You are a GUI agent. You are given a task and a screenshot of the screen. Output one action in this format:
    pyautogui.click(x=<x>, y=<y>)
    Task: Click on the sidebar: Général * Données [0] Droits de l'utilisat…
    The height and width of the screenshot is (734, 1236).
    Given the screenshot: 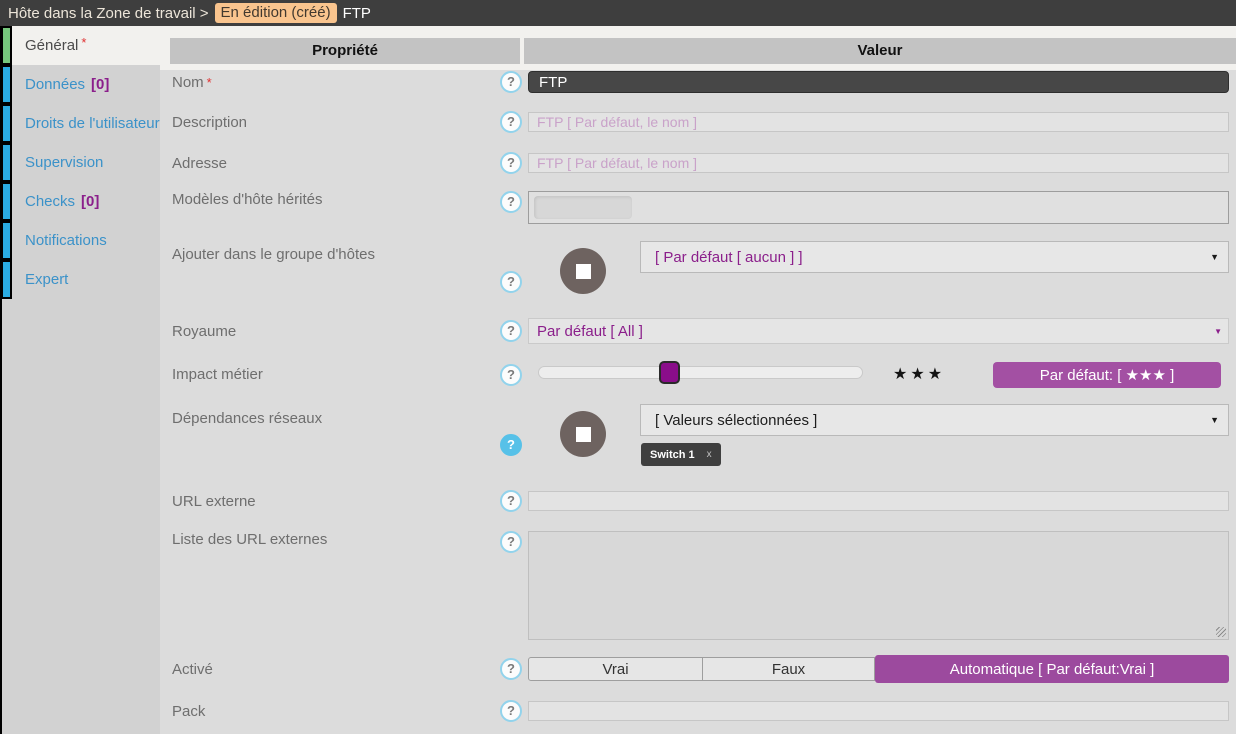 What is the action you would take?
    pyautogui.click(x=80, y=380)
    